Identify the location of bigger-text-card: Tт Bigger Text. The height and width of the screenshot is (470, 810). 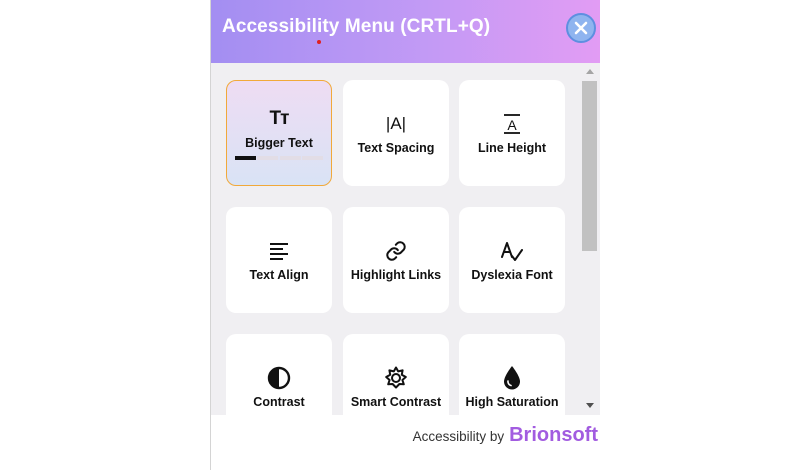
(279, 133).